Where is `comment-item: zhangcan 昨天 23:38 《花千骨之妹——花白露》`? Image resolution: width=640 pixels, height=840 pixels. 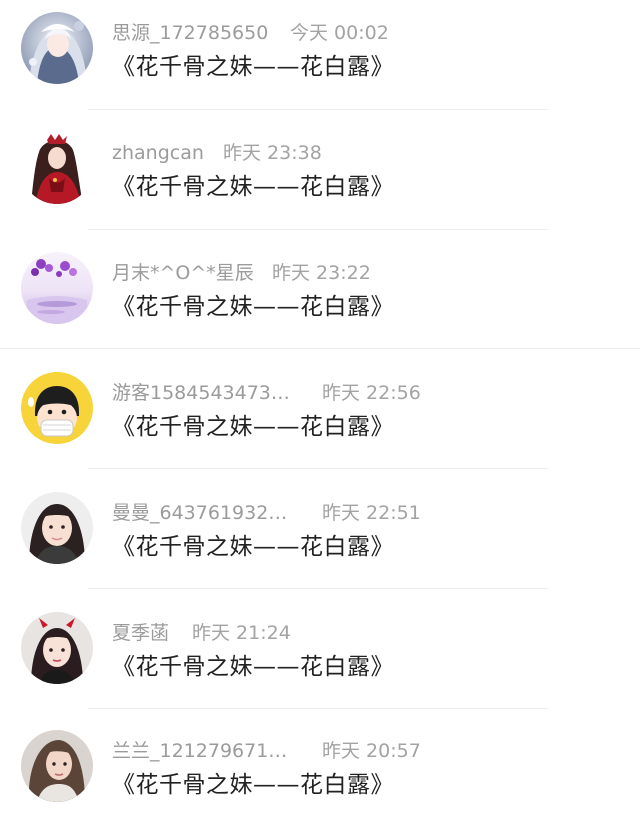 comment-item: zhangcan 昨天 23:38 《花千骨之妹——花白露》 is located at coordinates (320, 180).